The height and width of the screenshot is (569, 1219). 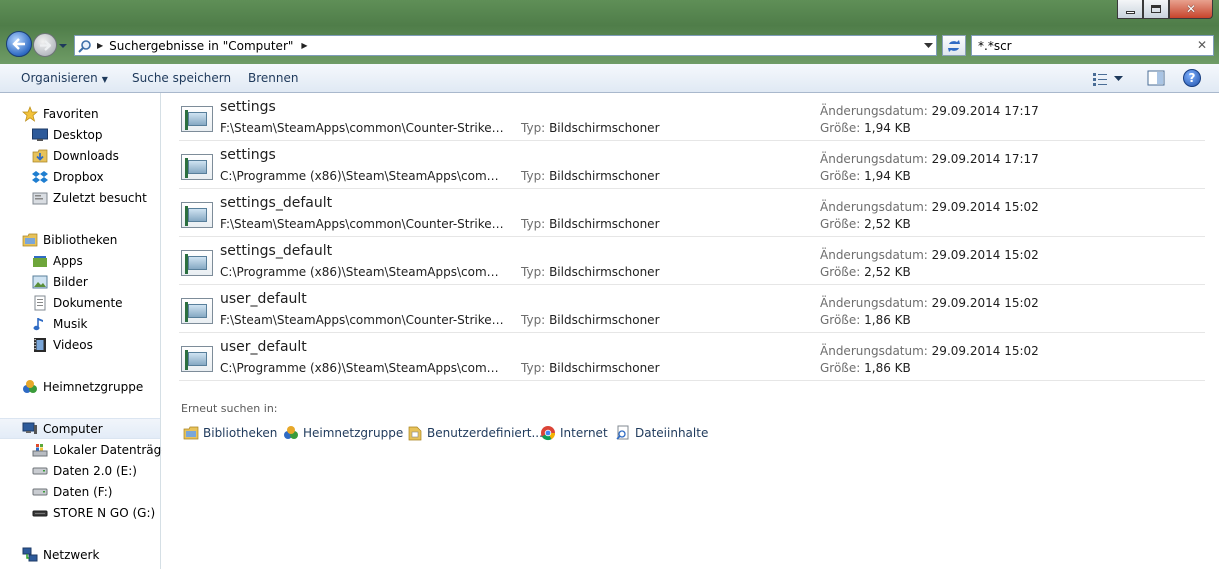 I want to click on sidebar-item-music: Musik, so click(x=60, y=323).